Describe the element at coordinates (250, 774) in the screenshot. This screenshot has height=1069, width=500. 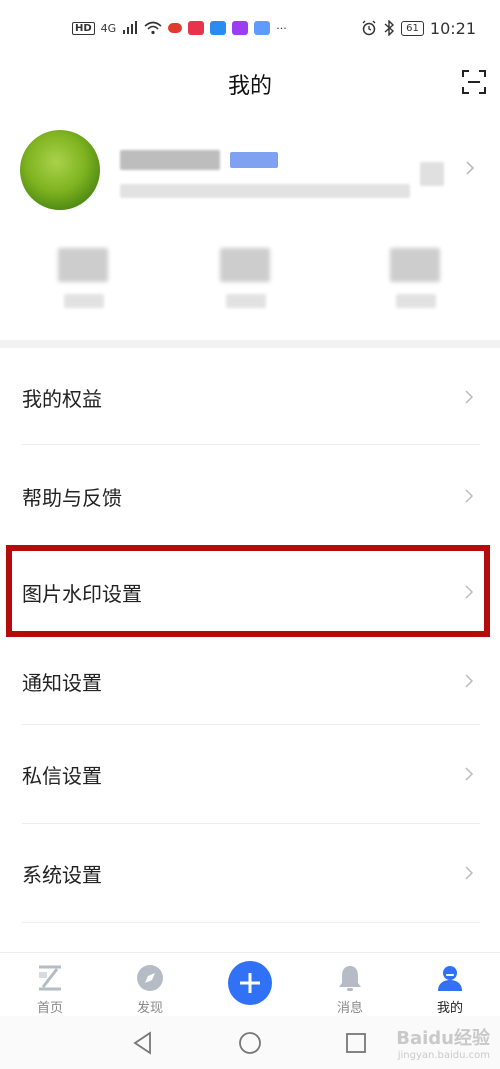
I see `menu-item-message-settings: 私信设置` at that location.